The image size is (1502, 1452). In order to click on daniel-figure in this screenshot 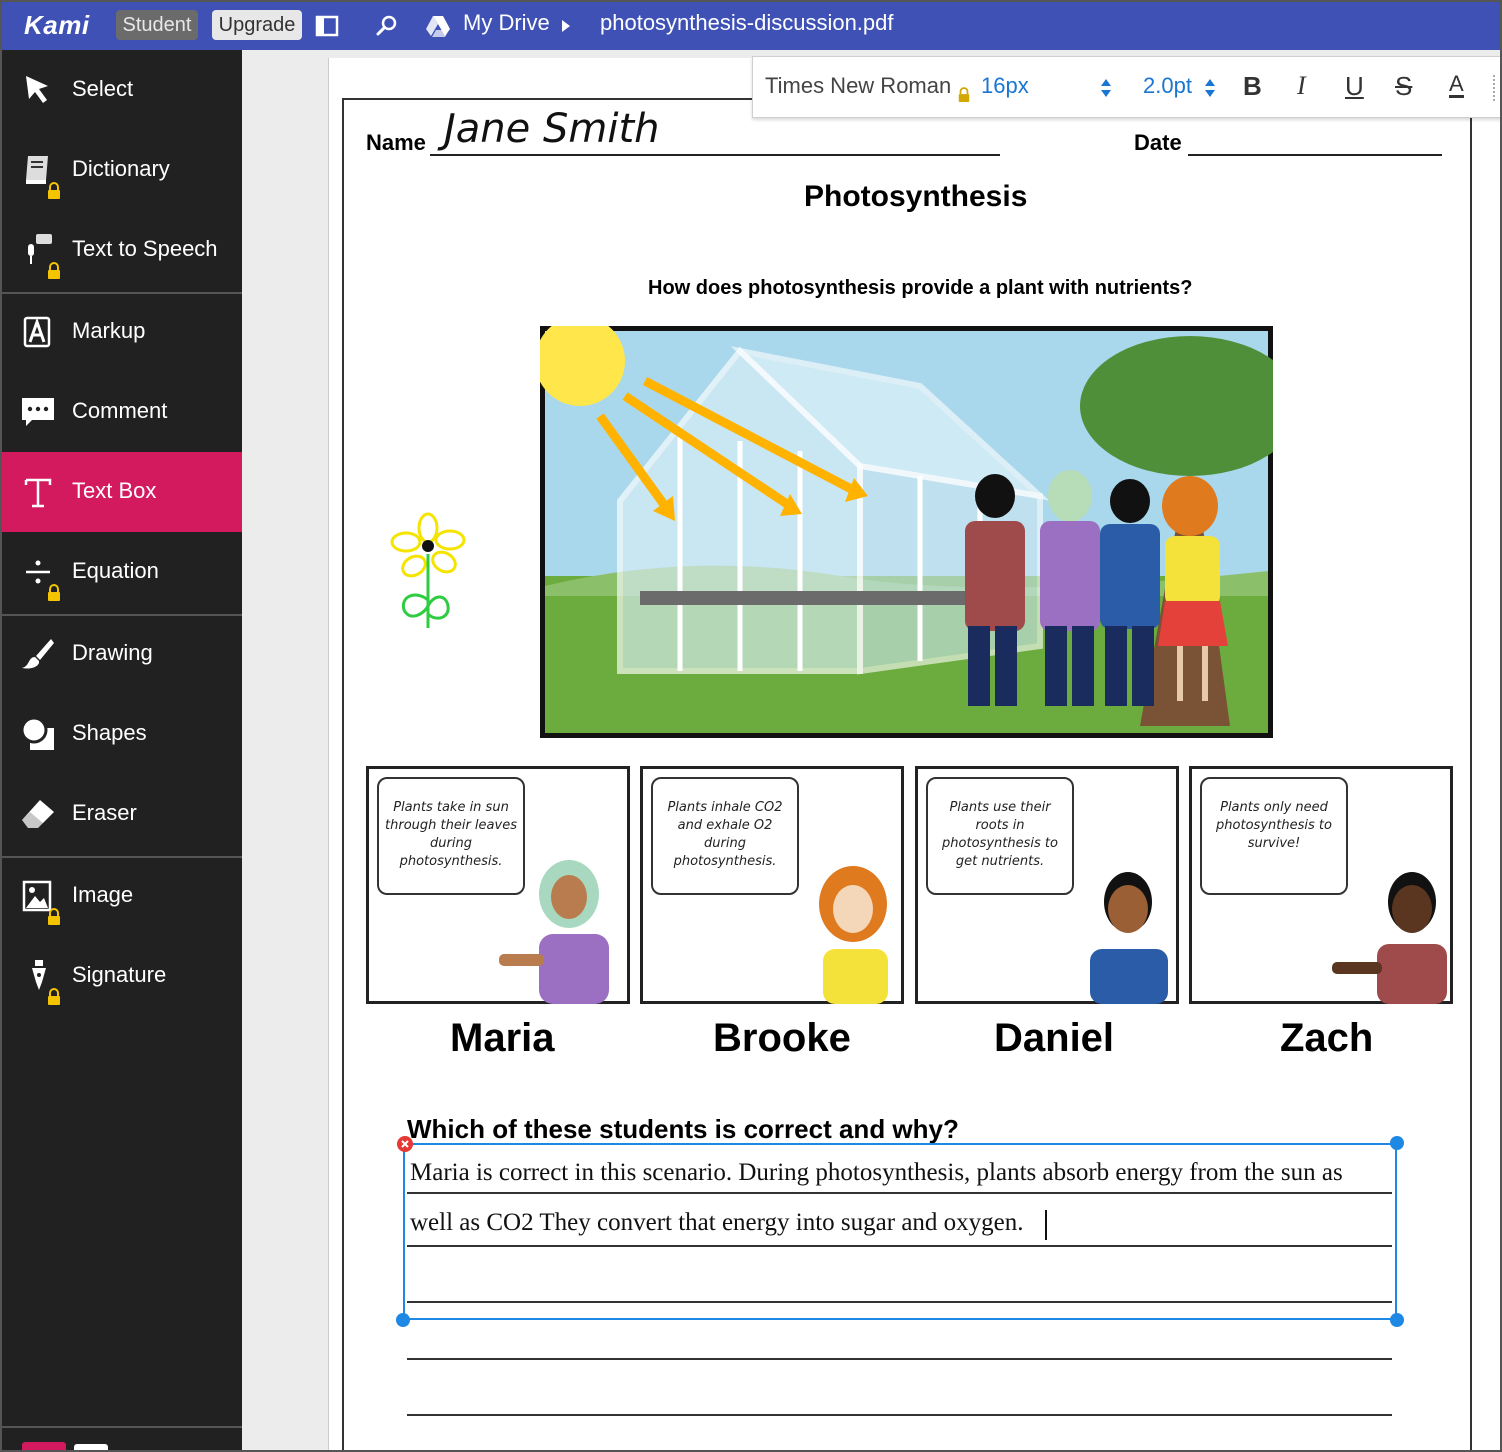, I will do `click(1129, 938)`.